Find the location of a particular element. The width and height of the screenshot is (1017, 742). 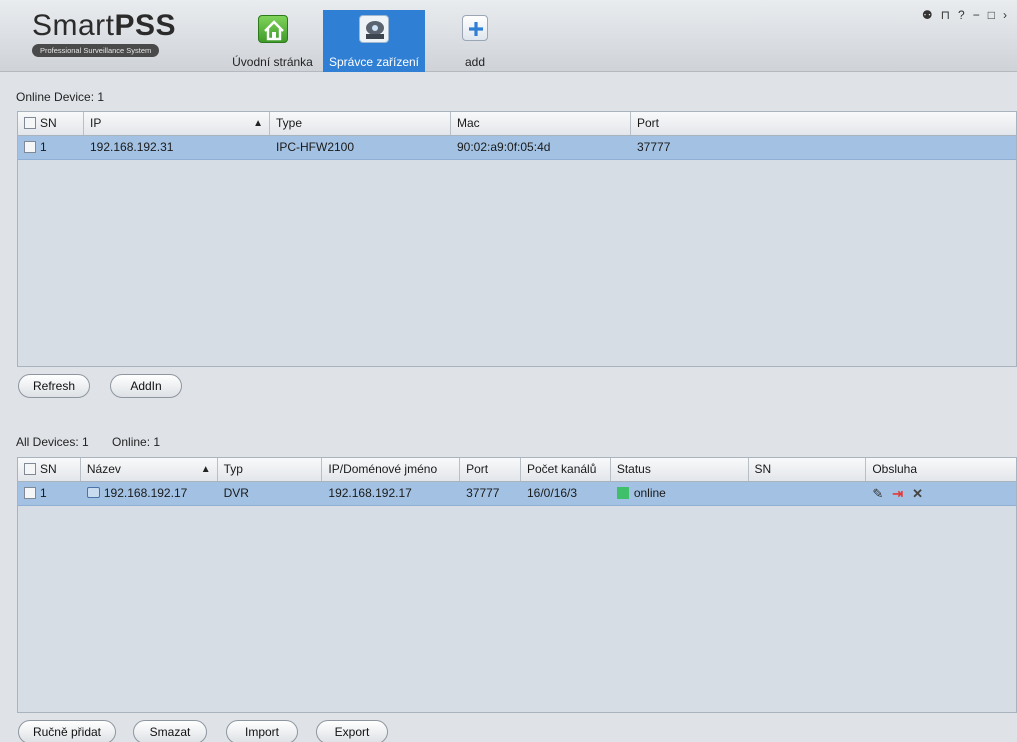

tab-device-manager-label: Správce zařízení is located at coordinates (374, 62).